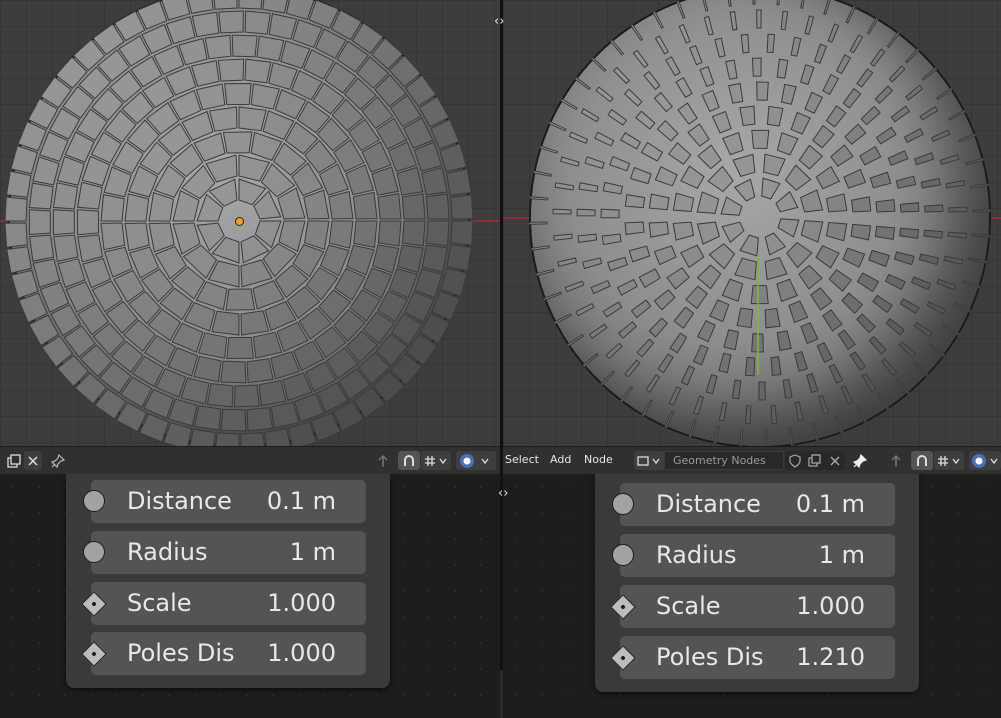 This screenshot has height=718, width=1001. Describe the element at coordinates (758, 315) in the screenshot. I see `y-axis-line` at that location.